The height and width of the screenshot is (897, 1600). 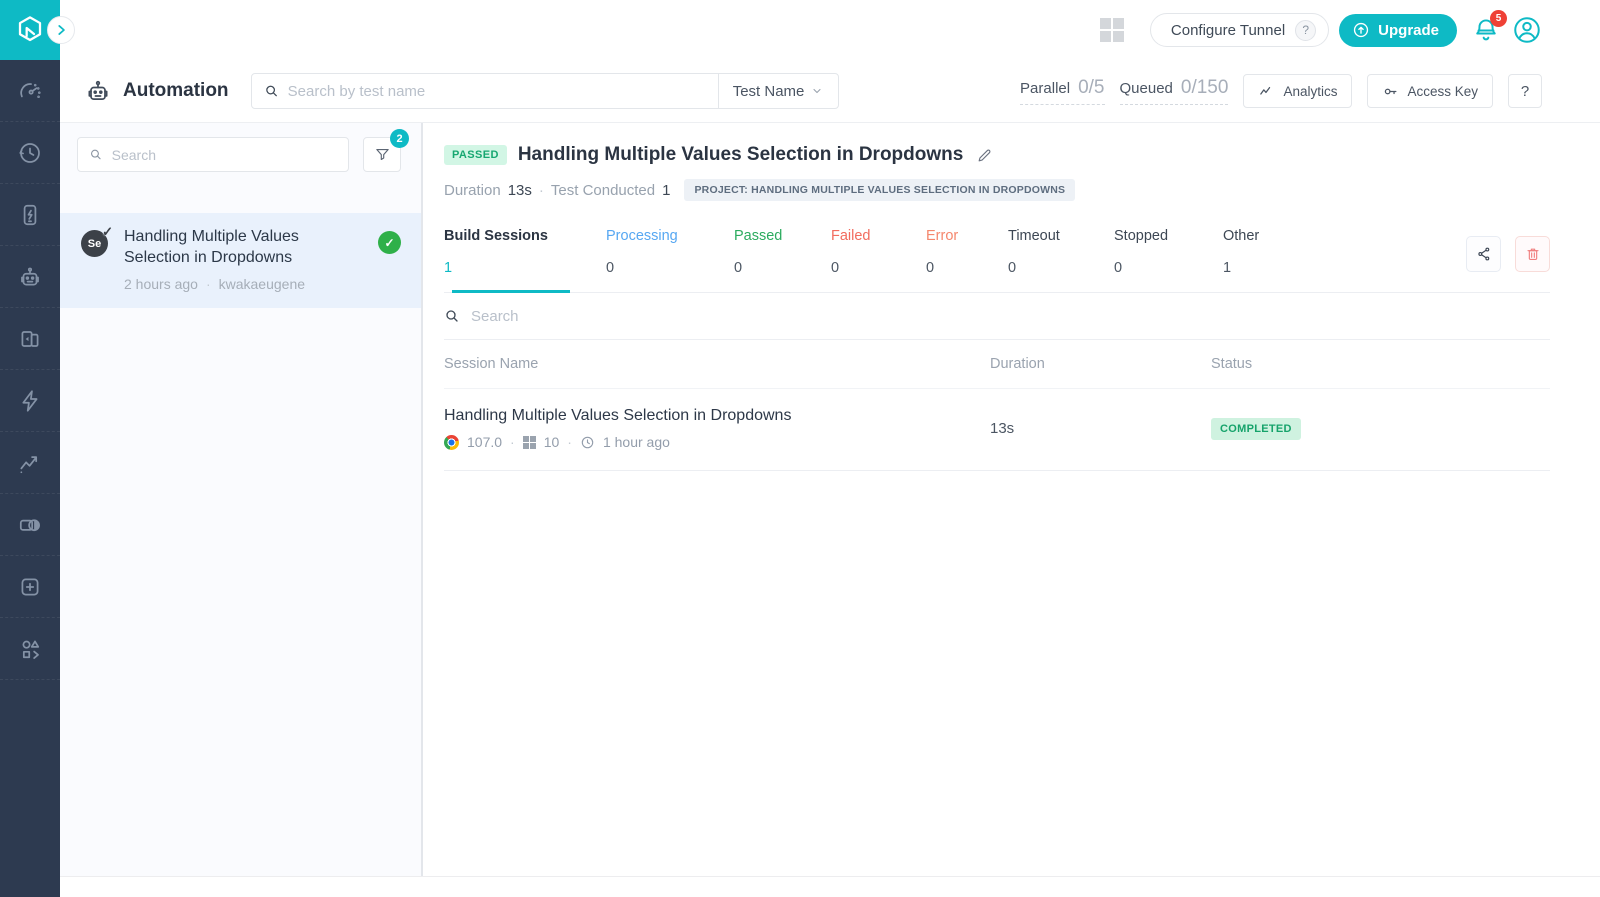 I want to click on automation-robot-icon, so click(x=30, y=276).